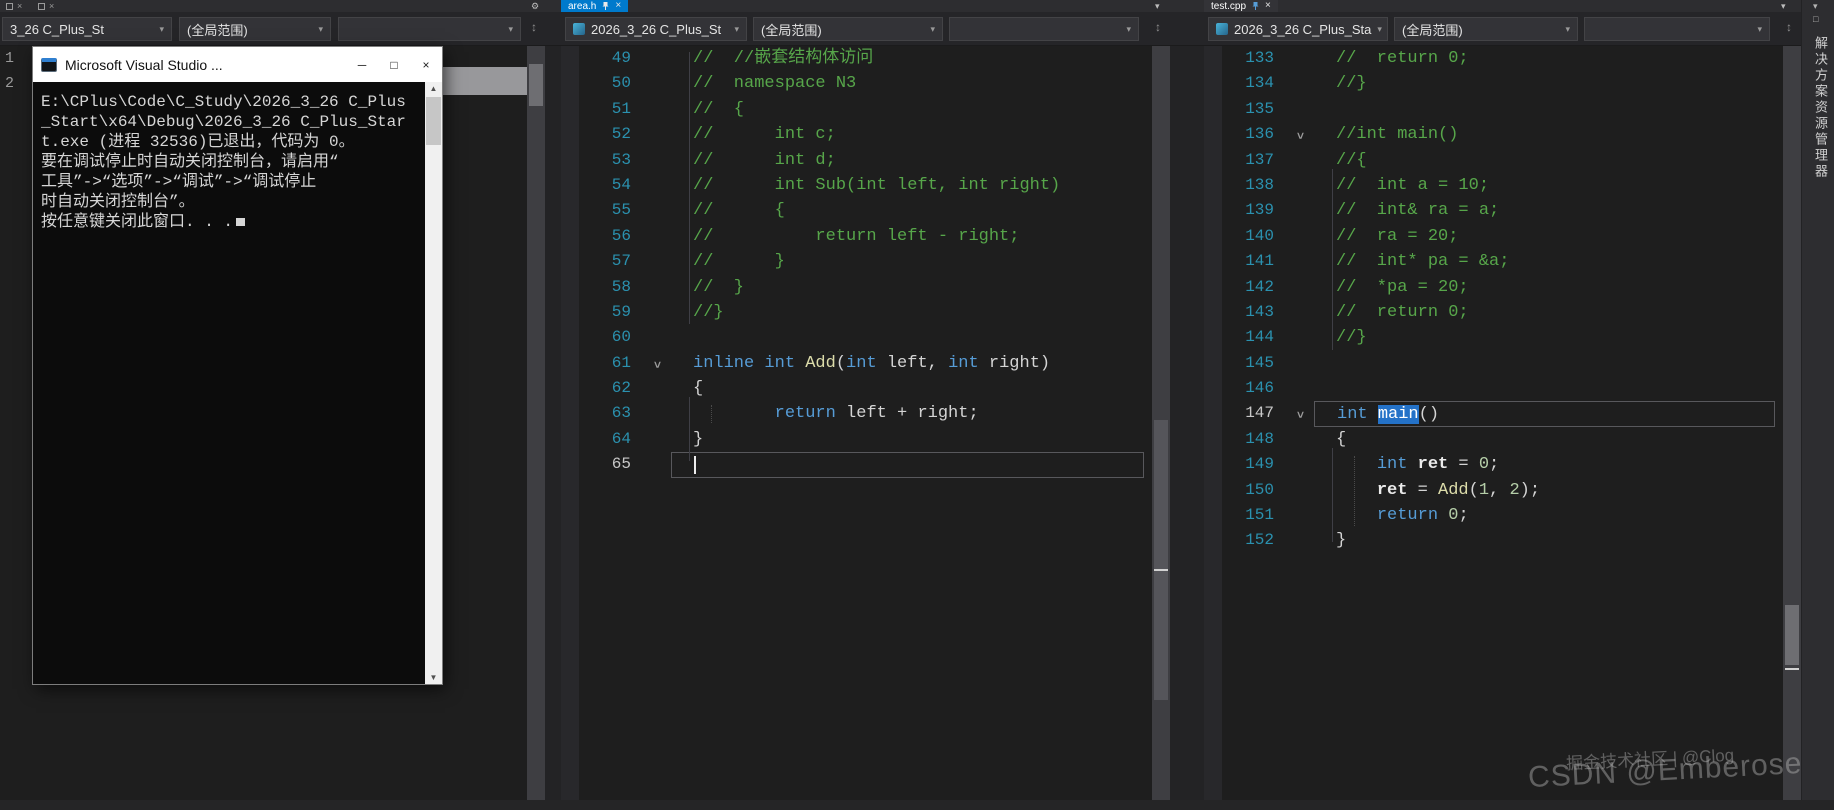  Describe the element at coordinates (1493, 414) in the screenshot. I see `code-line-147: 147 > int main()` at that location.